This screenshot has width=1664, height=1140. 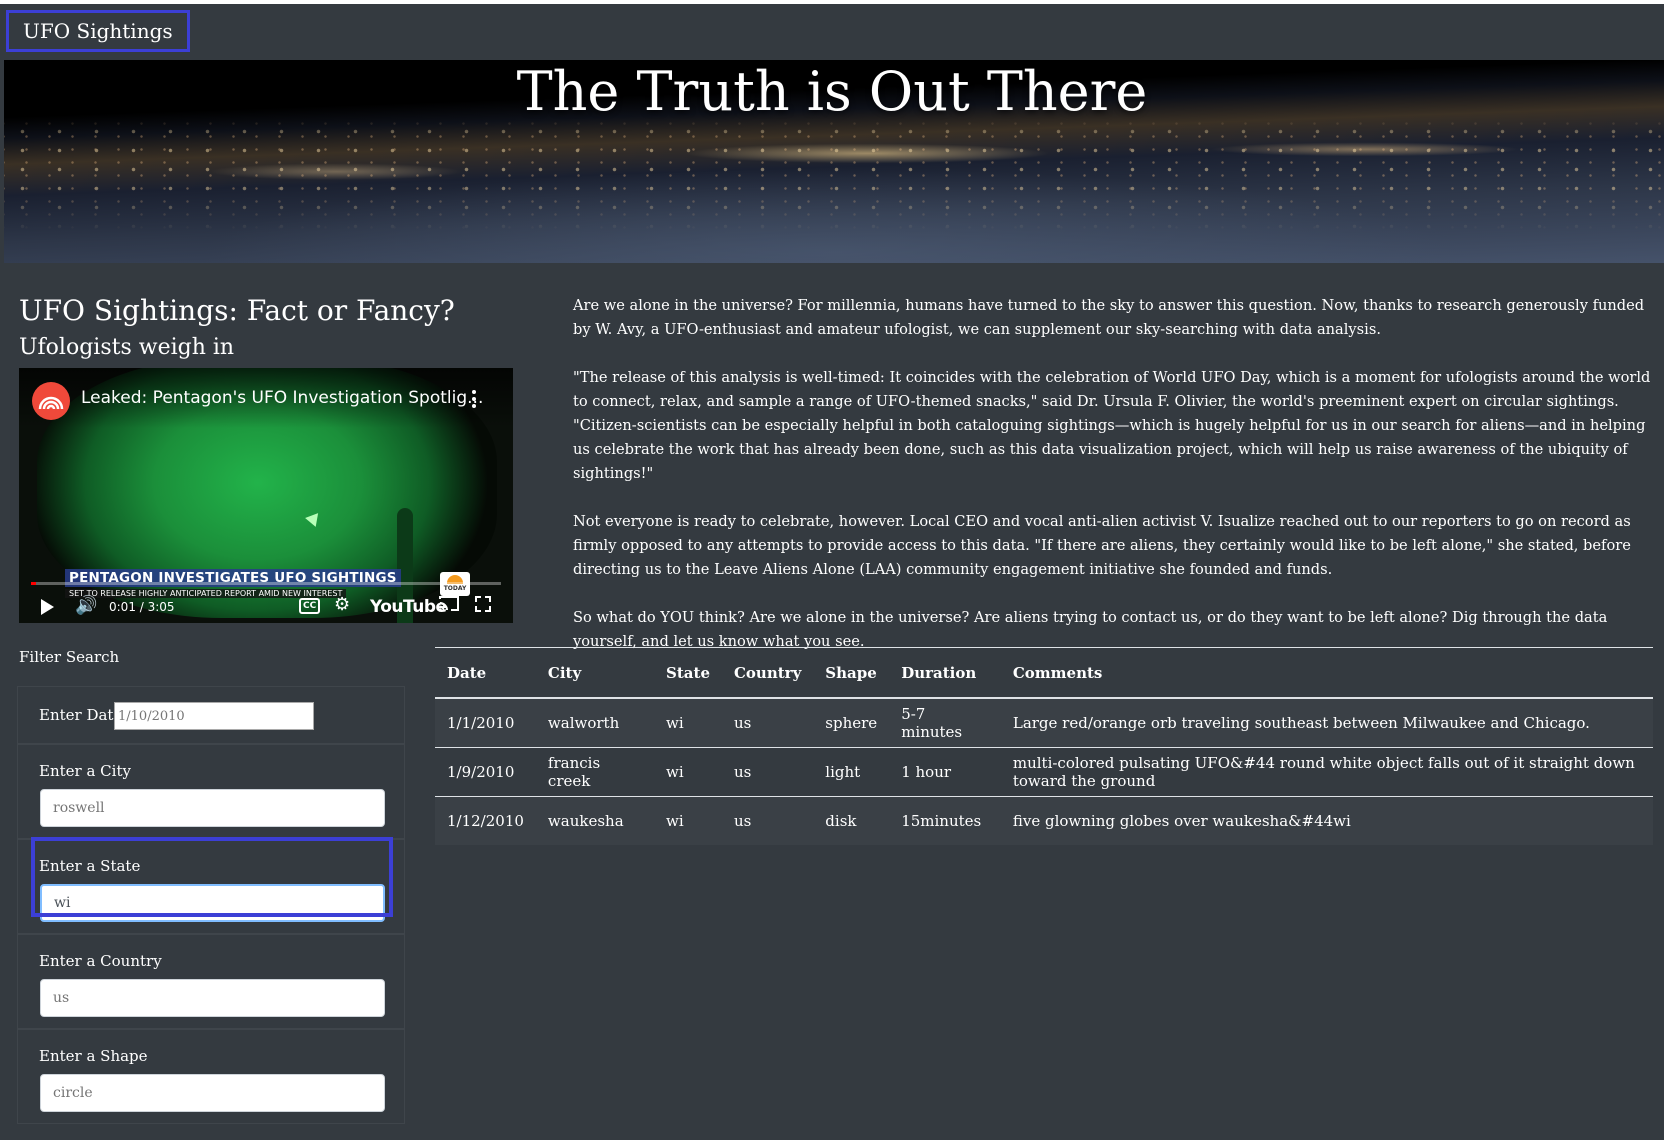 What do you see at coordinates (595, 772) in the screenshot?
I see `cell-city: francis creek` at bounding box center [595, 772].